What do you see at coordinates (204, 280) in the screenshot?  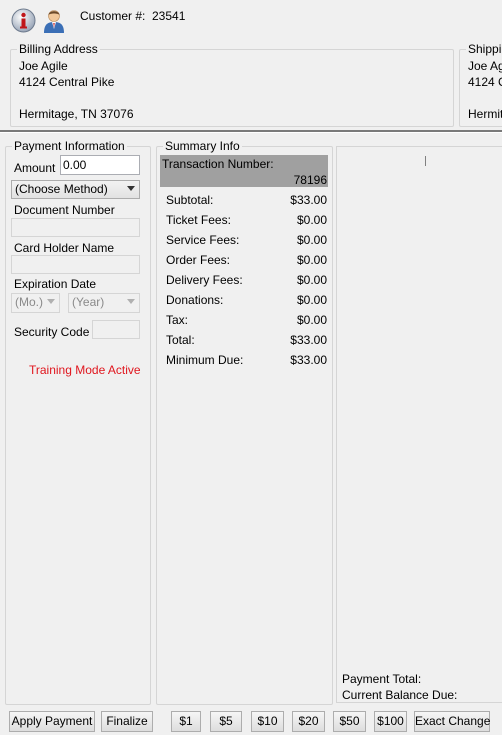 I see `summary-label: Delivery Fees:` at bounding box center [204, 280].